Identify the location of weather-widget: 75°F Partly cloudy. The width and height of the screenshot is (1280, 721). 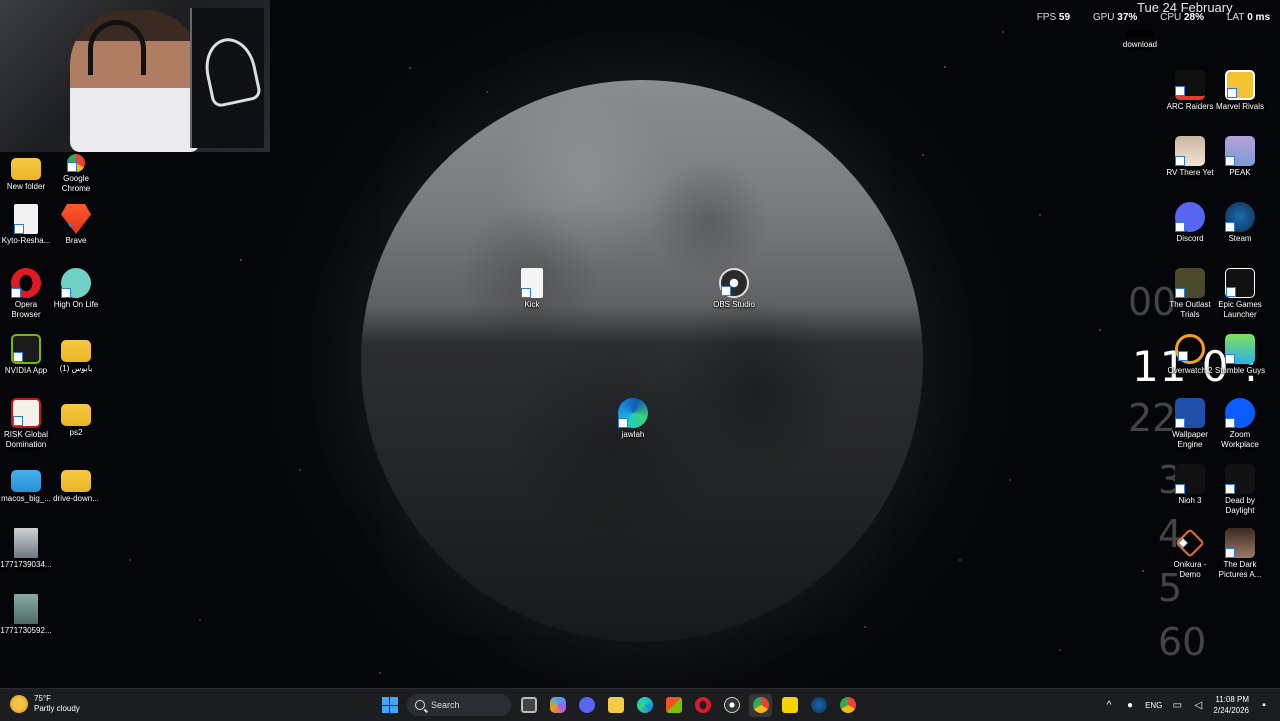
(45, 704).